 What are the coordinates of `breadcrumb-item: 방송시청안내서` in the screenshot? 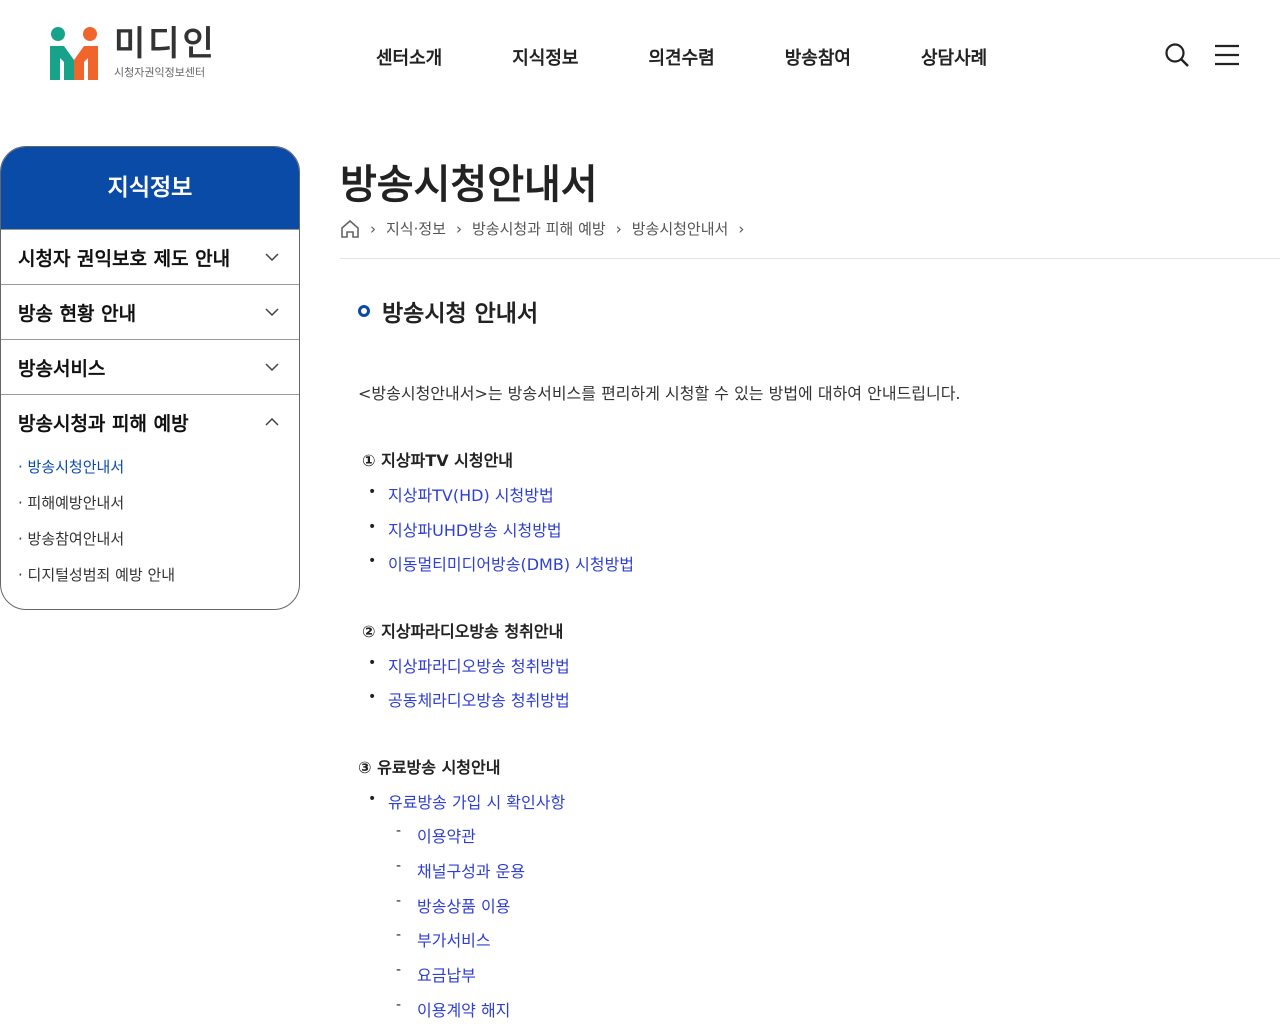 It's located at (680, 228).